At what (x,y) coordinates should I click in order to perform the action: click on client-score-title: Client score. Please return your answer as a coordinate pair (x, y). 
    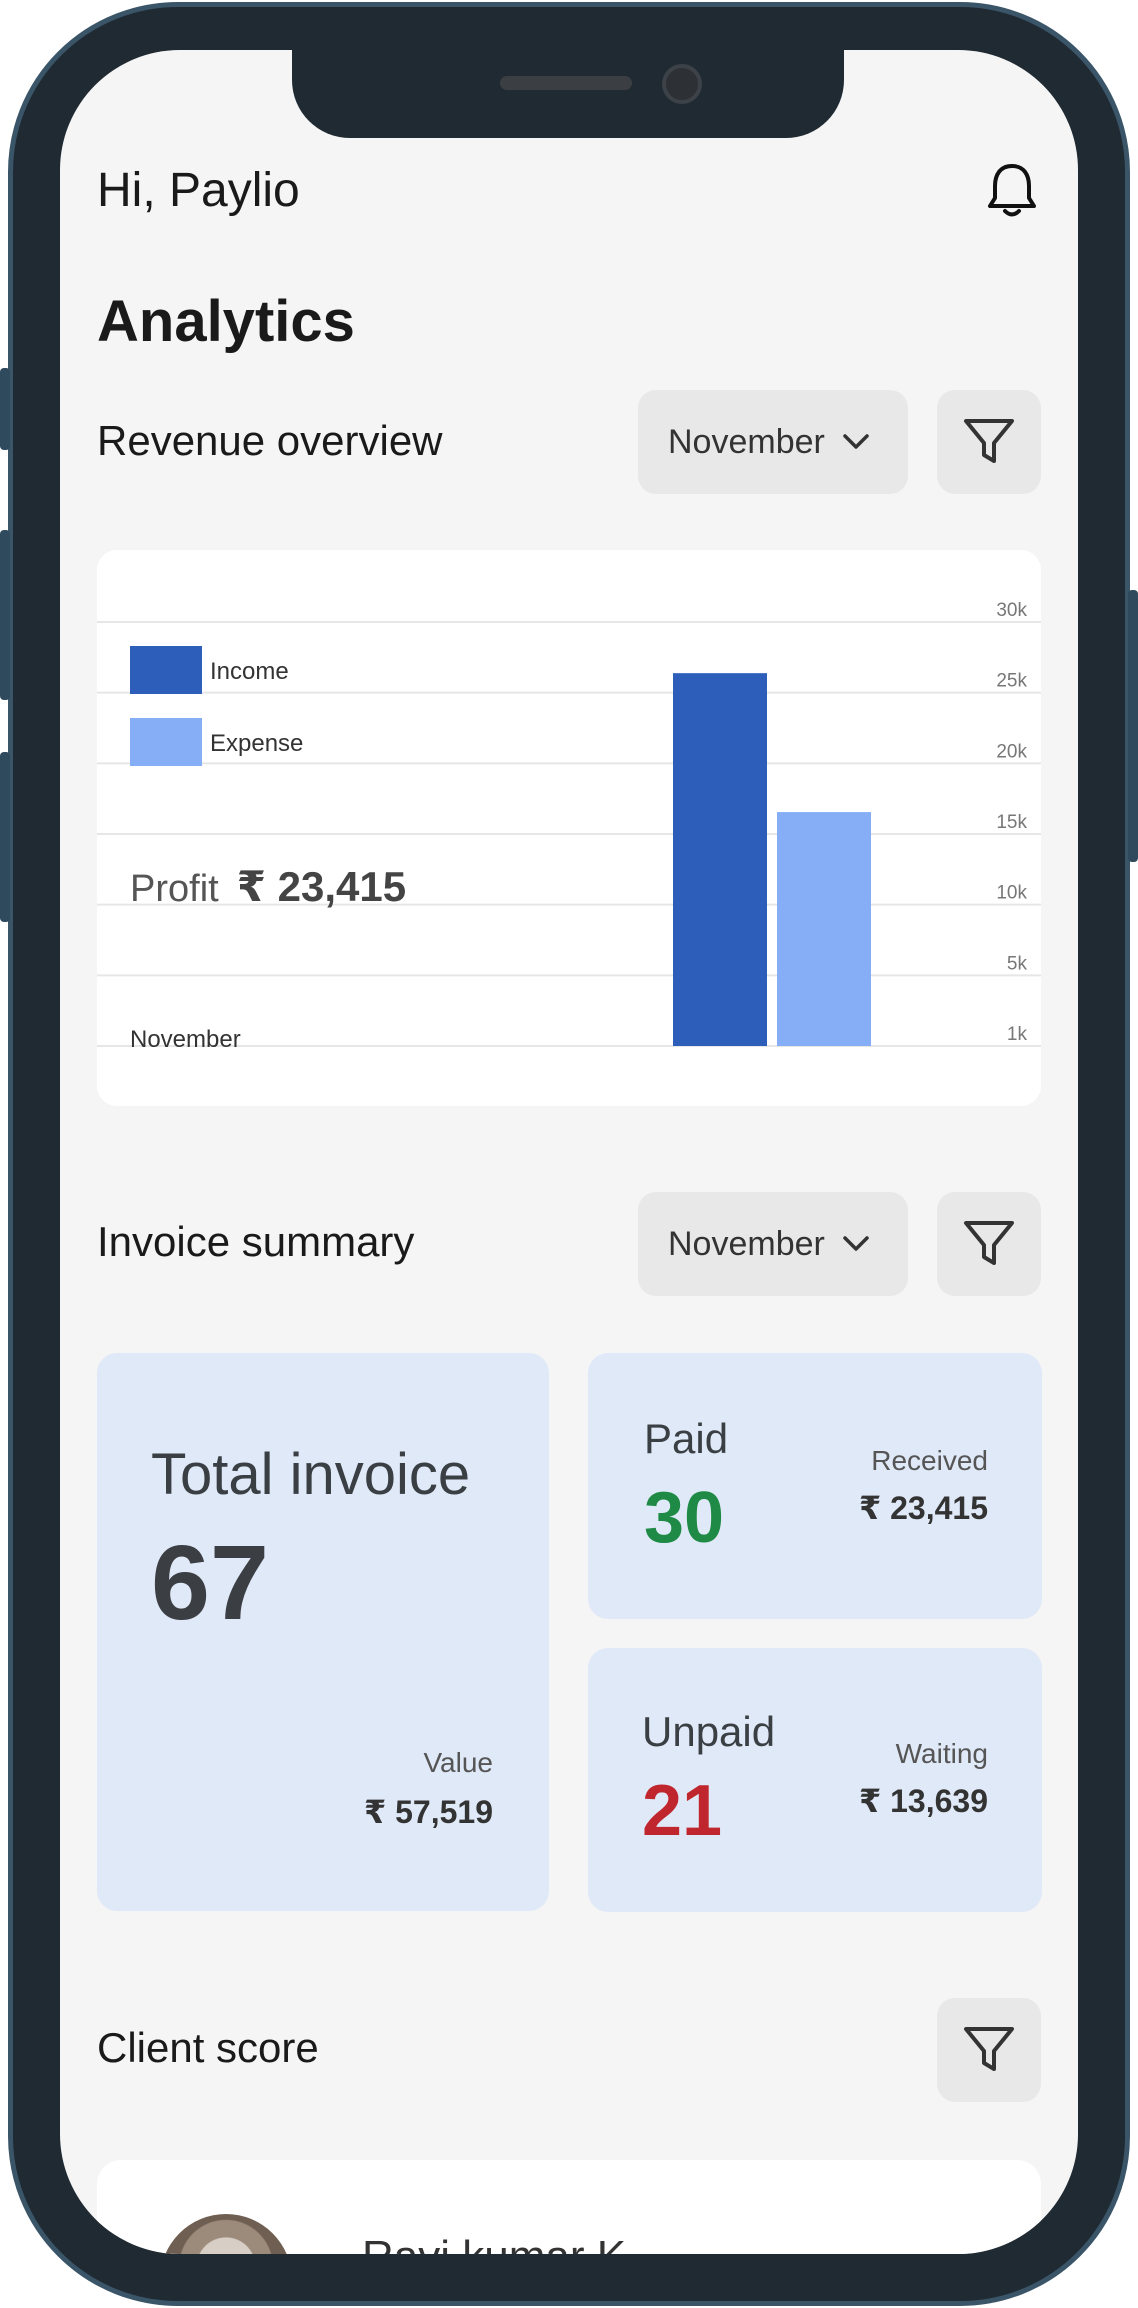
    Looking at the image, I should click on (208, 2047).